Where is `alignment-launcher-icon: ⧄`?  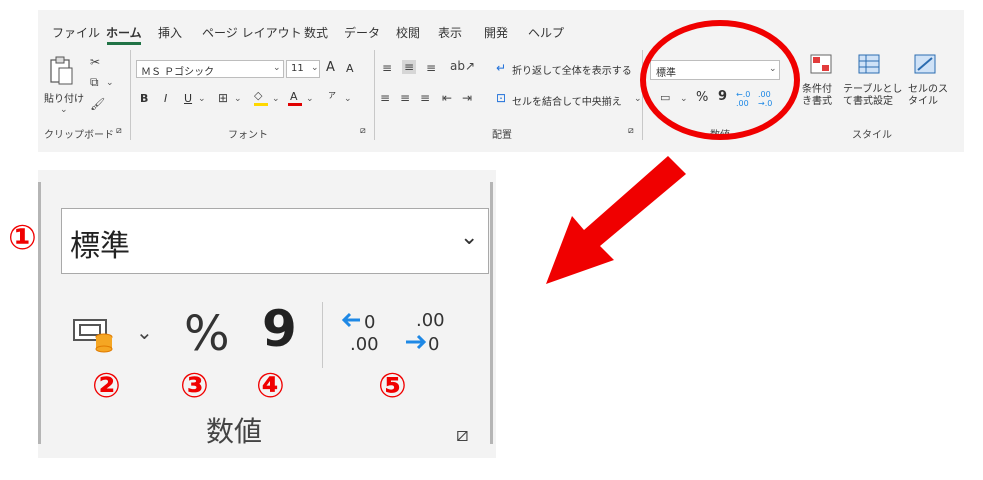 alignment-launcher-icon: ⧄ is located at coordinates (631, 131).